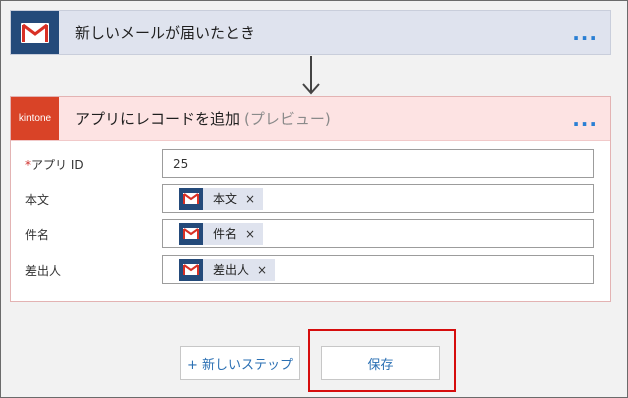 The image size is (628, 398). What do you see at coordinates (158, 119) in the screenshot?
I see `action-title-text: アプリにレコードを追加` at bounding box center [158, 119].